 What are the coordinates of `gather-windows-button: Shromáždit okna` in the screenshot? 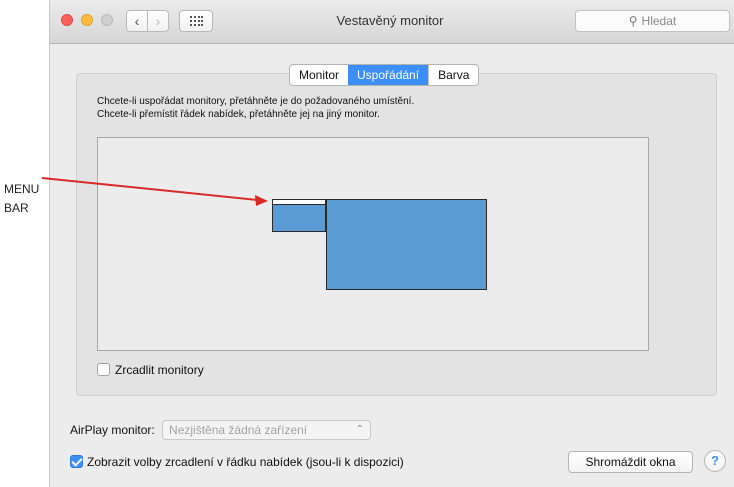 It's located at (630, 462).